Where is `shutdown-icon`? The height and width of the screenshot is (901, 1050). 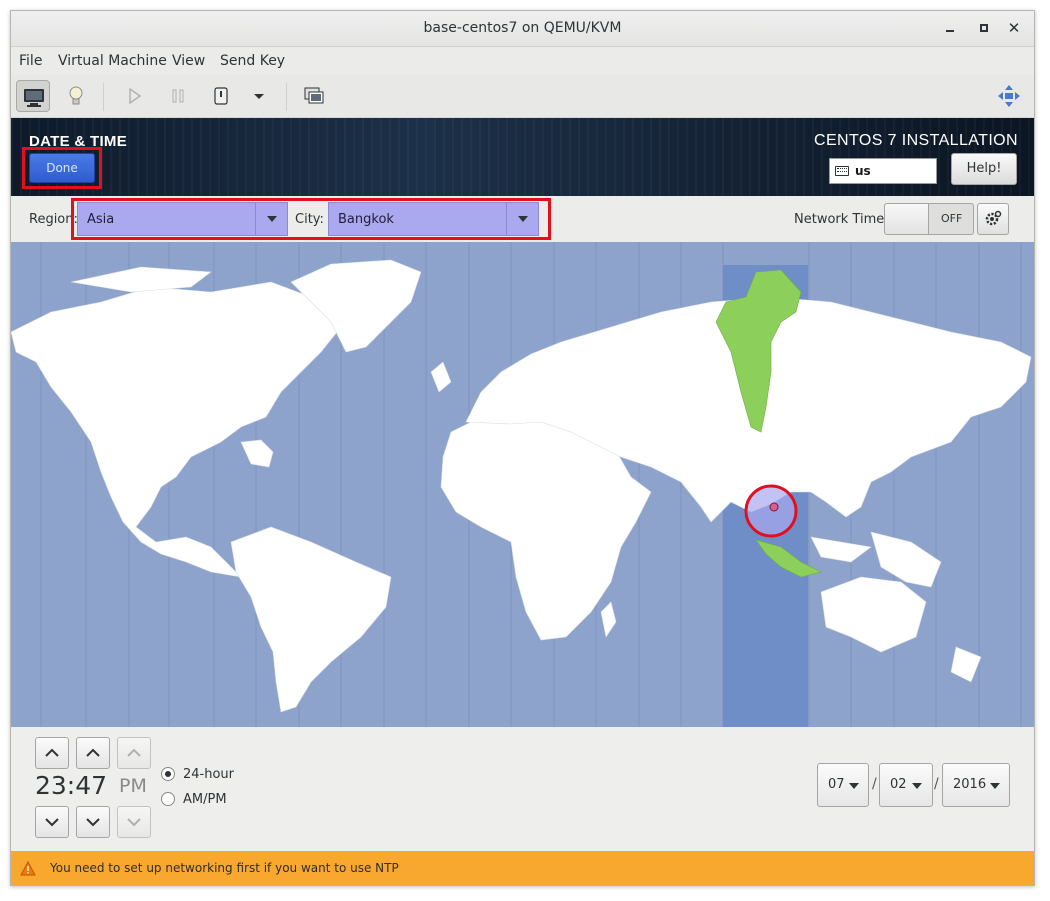
shutdown-icon is located at coordinates (221, 96).